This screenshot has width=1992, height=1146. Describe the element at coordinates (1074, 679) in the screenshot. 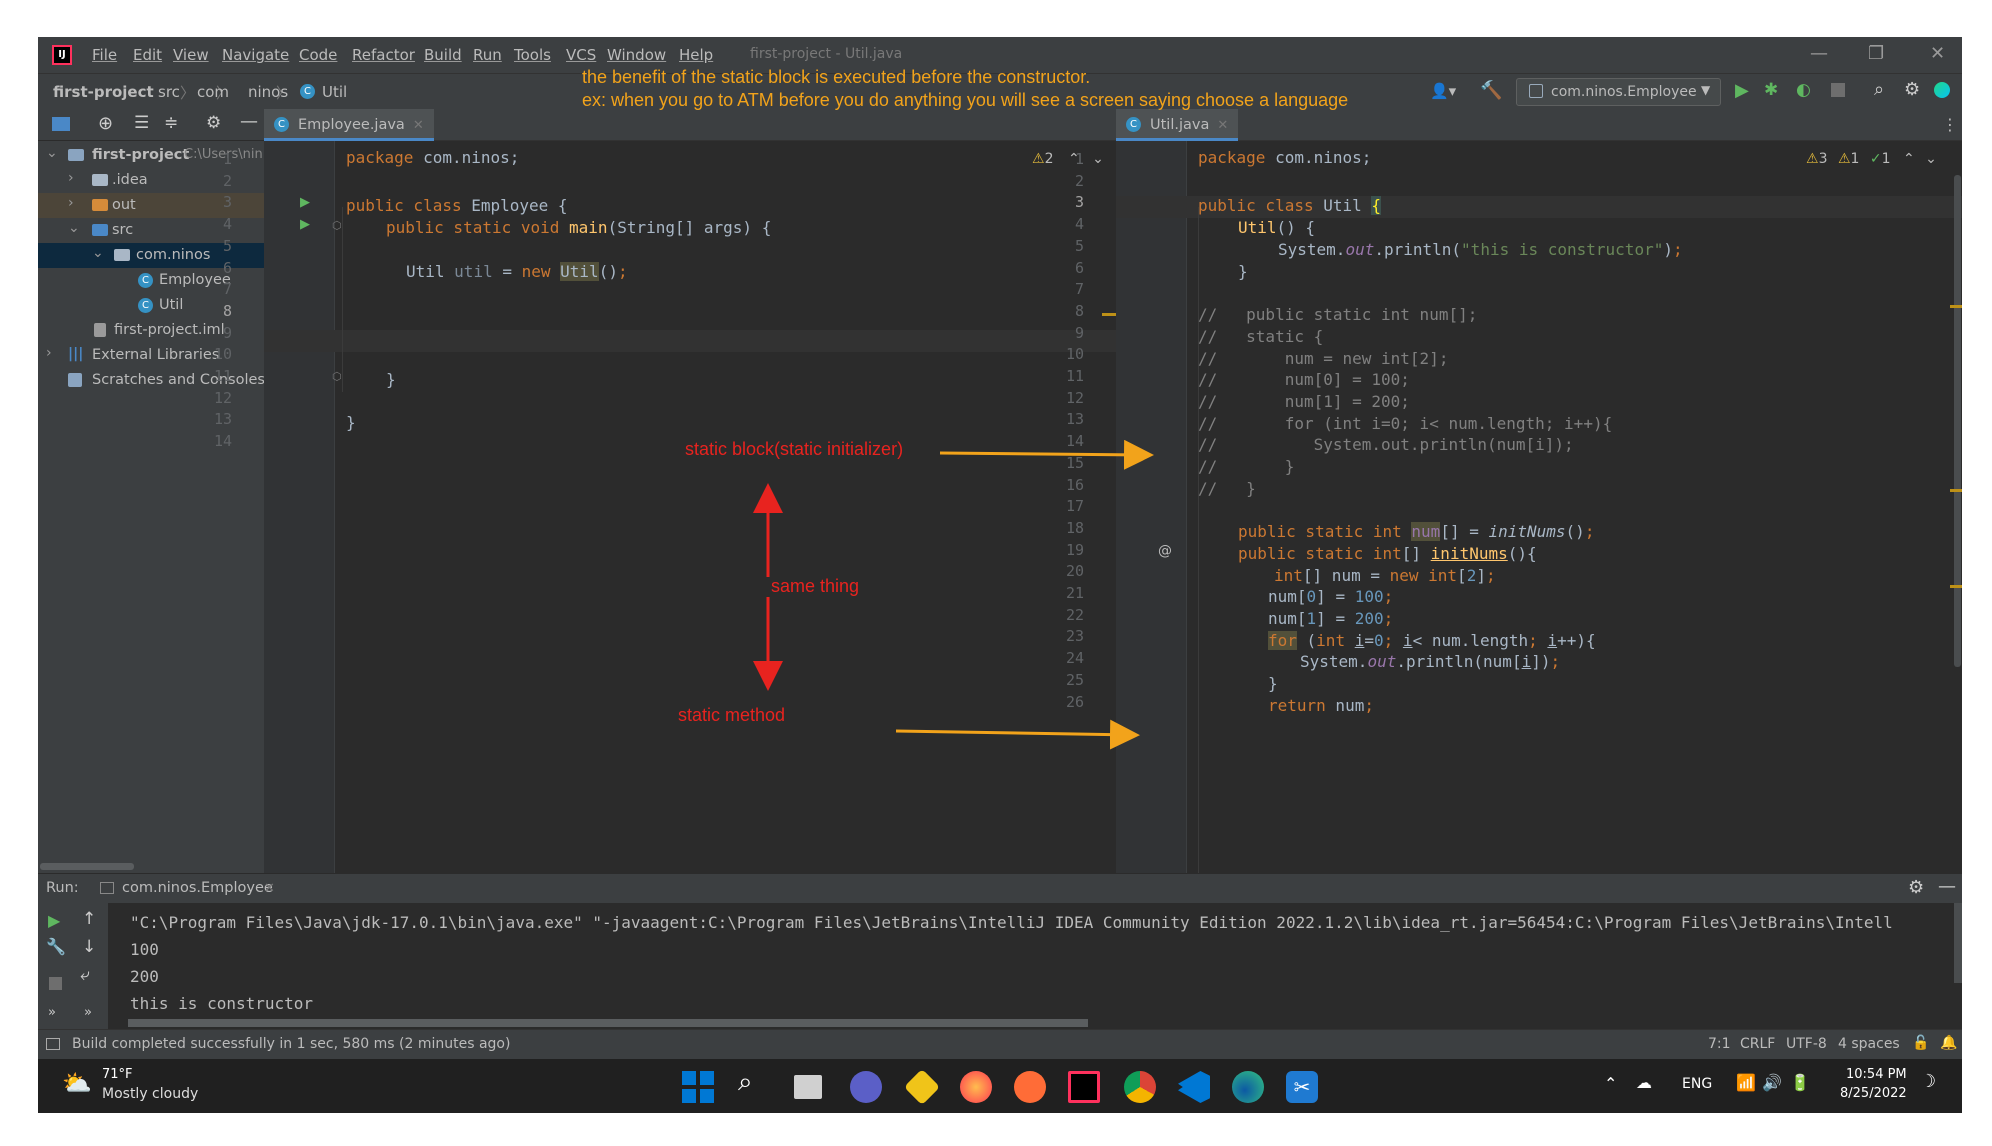

I see `line-number: 25` at that location.